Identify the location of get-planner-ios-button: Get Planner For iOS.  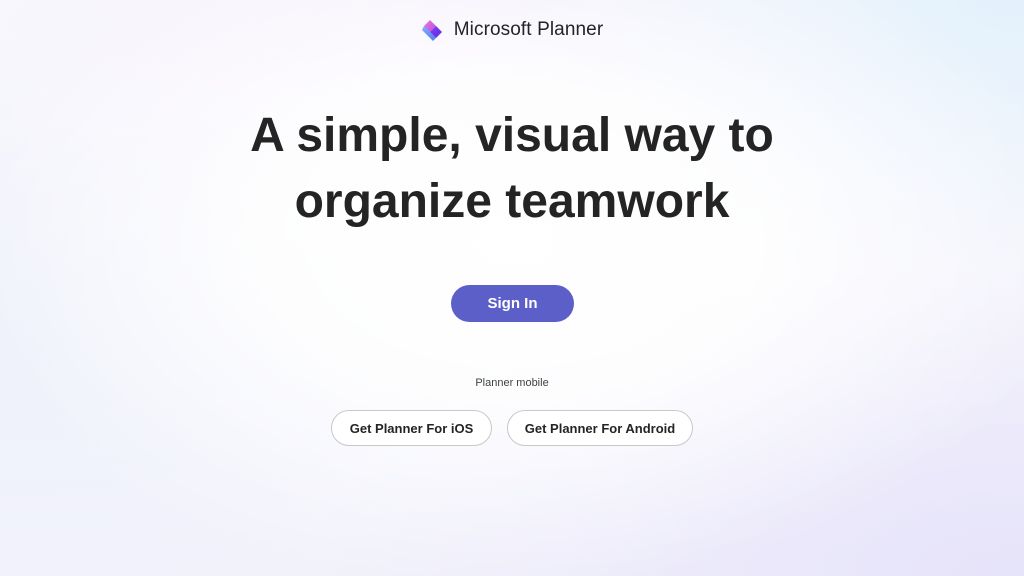
(411, 428).